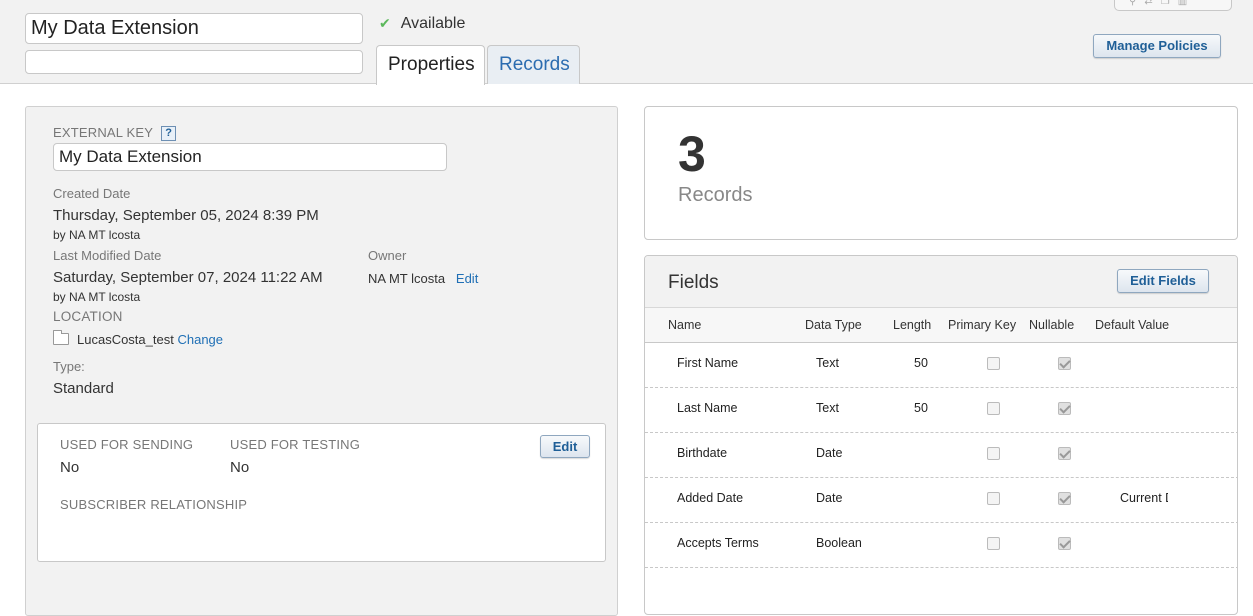 Image resolution: width=1253 pixels, height=616 pixels. What do you see at coordinates (194, 28) in the screenshot?
I see `data-extension-name-input` at bounding box center [194, 28].